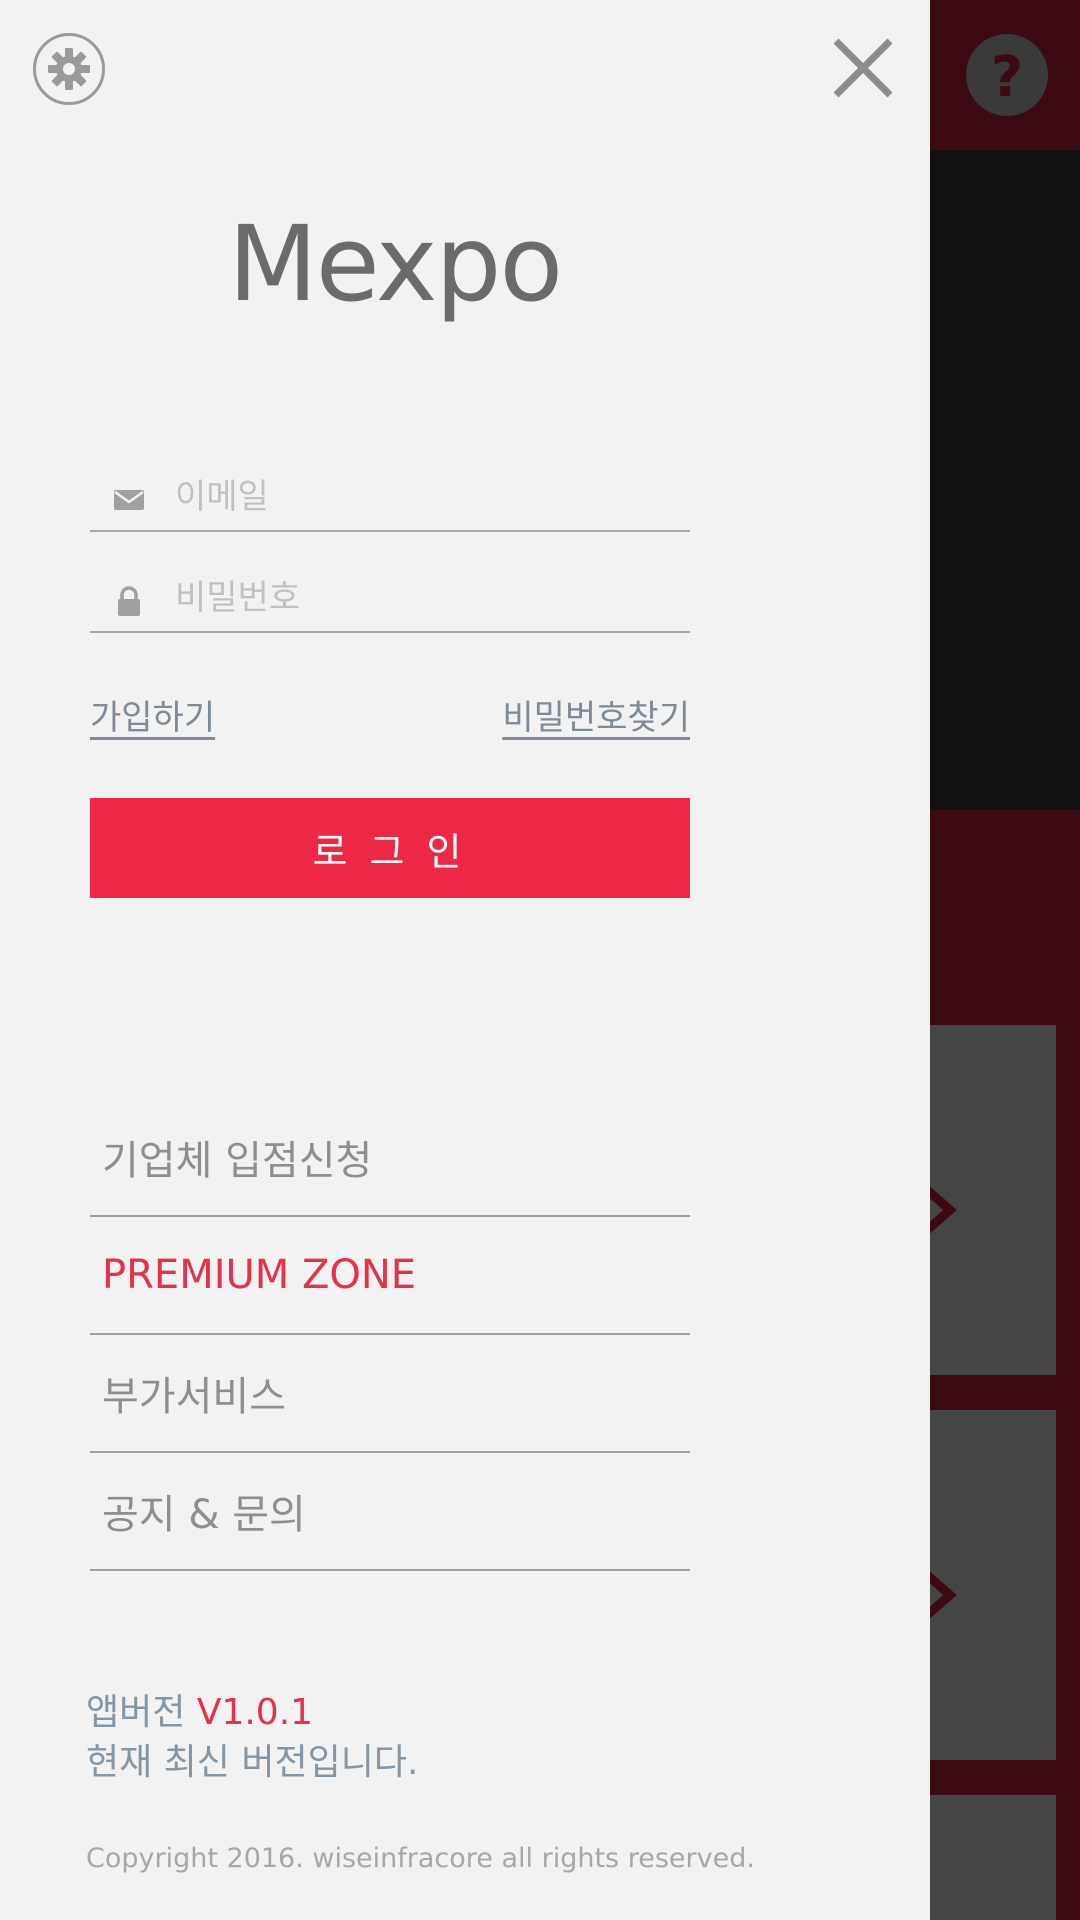 Image resolution: width=1080 pixels, height=1920 pixels. I want to click on app-logo: Mexpo, so click(395, 266).